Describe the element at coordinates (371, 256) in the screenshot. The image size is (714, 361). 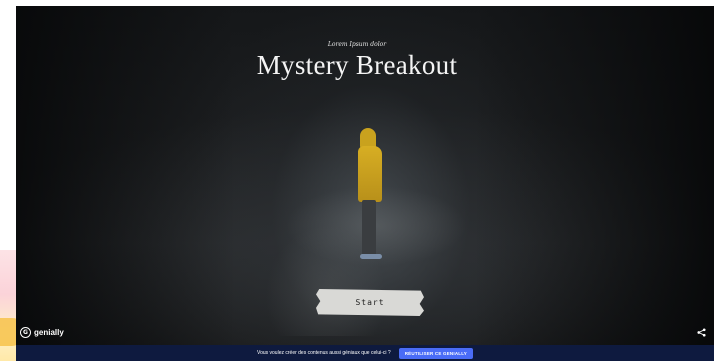
I see `figure-shoes` at that location.